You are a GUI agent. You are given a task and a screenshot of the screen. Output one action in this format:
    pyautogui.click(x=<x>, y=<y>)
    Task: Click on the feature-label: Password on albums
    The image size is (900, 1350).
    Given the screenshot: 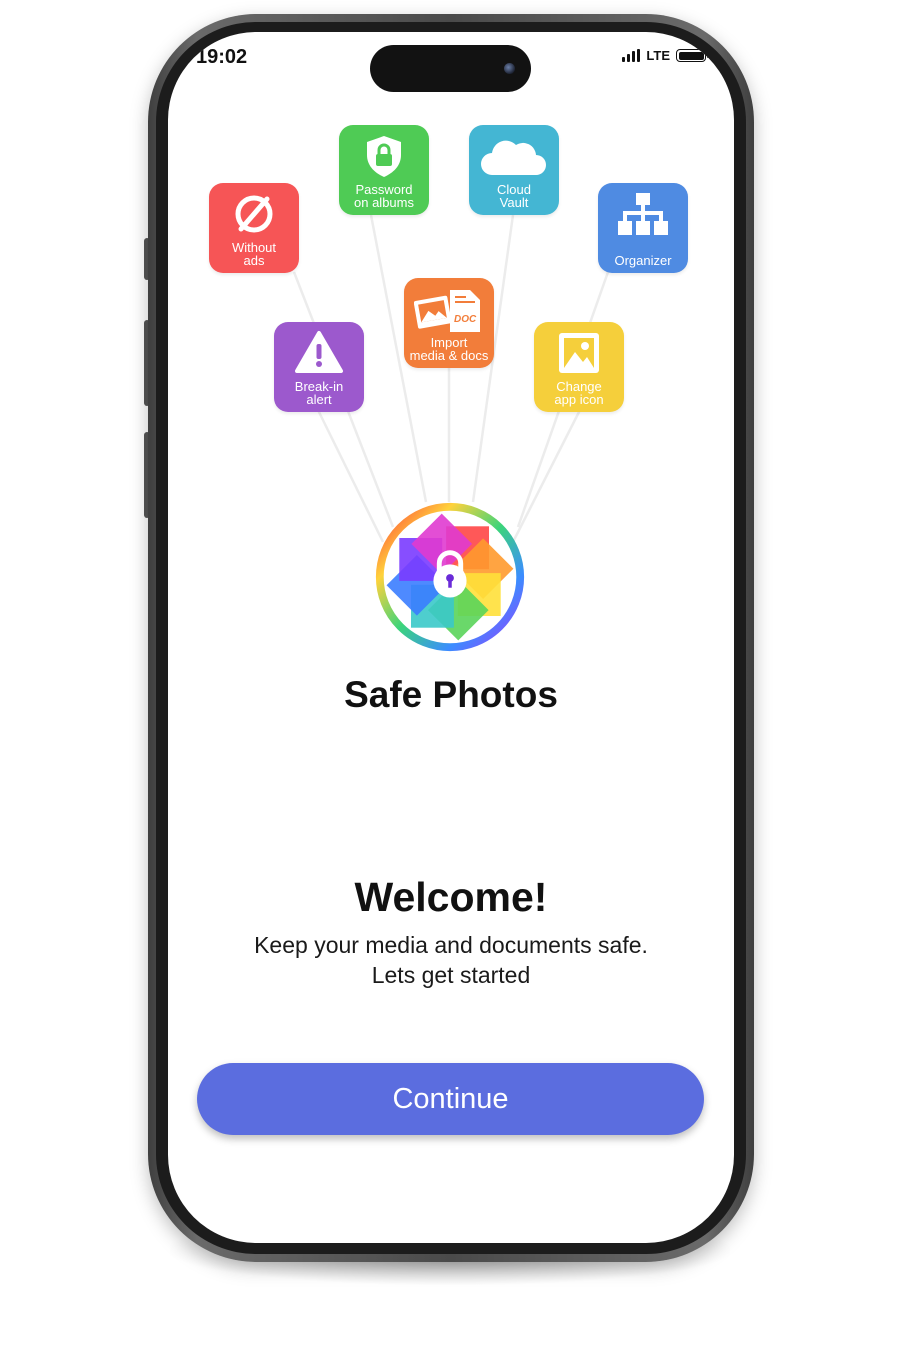 What is the action you would take?
    pyautogui.click(x=384, y=196)
    